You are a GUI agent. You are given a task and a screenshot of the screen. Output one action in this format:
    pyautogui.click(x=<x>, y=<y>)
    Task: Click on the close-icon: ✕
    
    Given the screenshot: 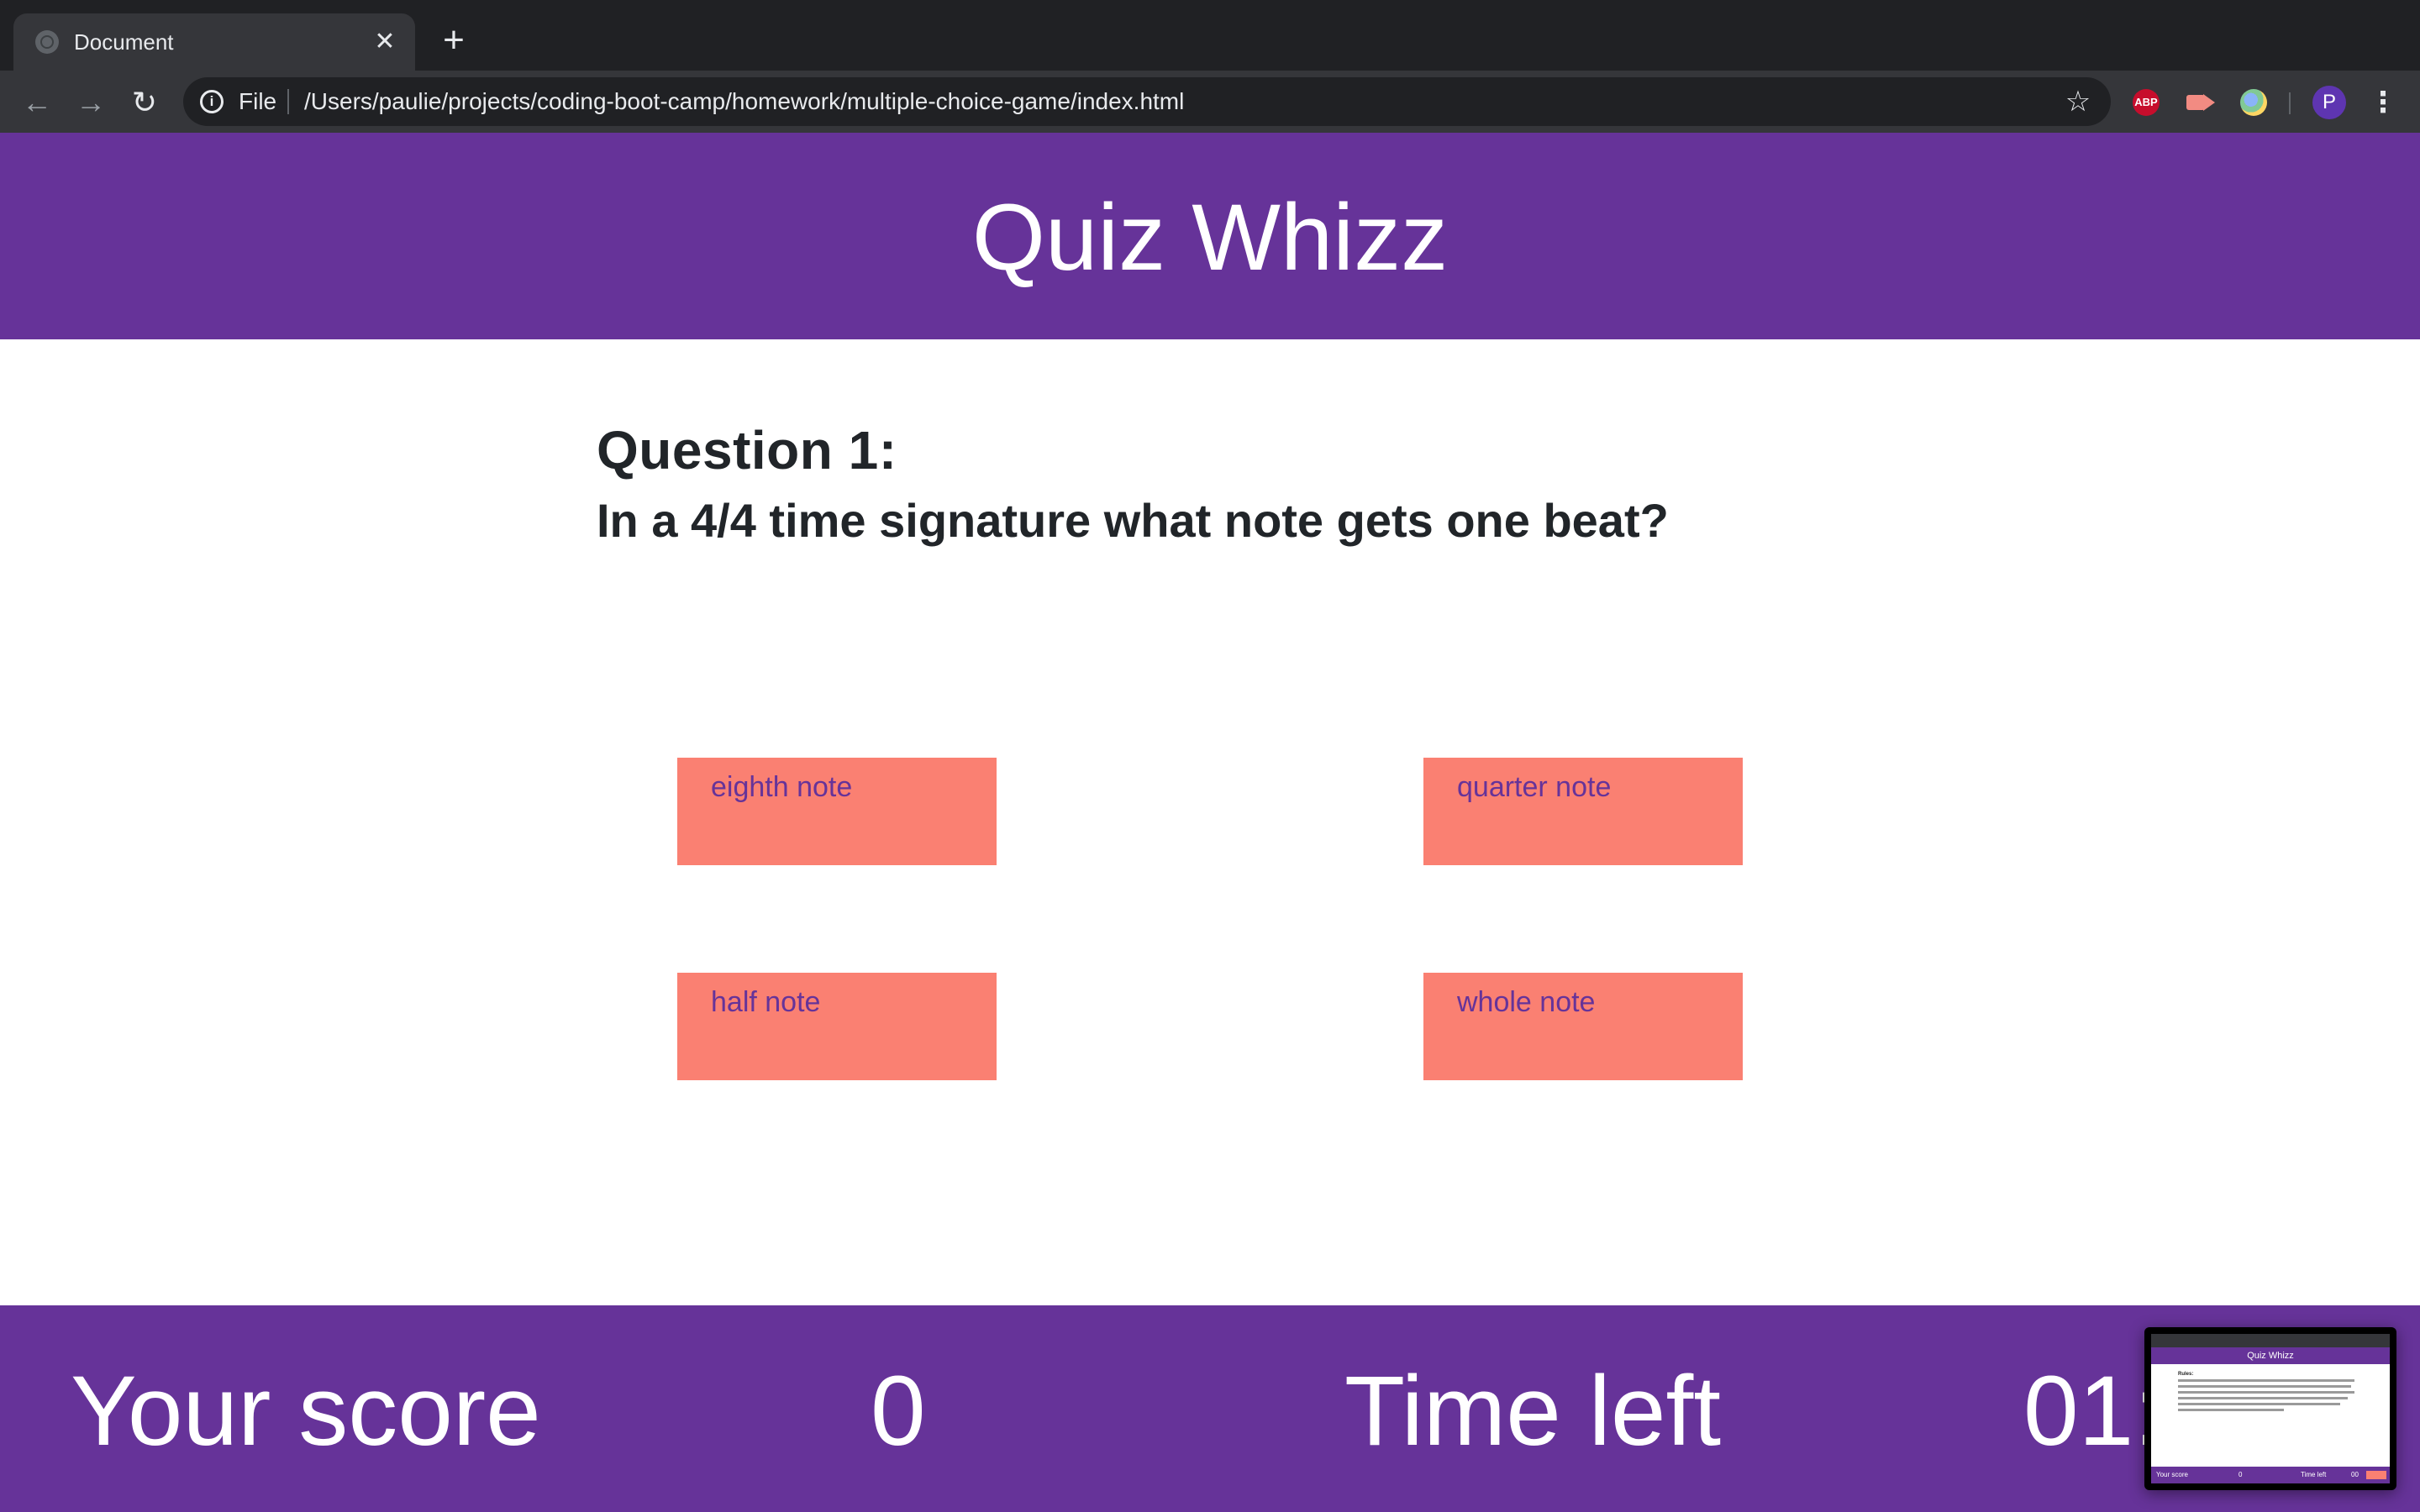 What is the action you would take?
    pyautogui.click(x=385, y=42)
    